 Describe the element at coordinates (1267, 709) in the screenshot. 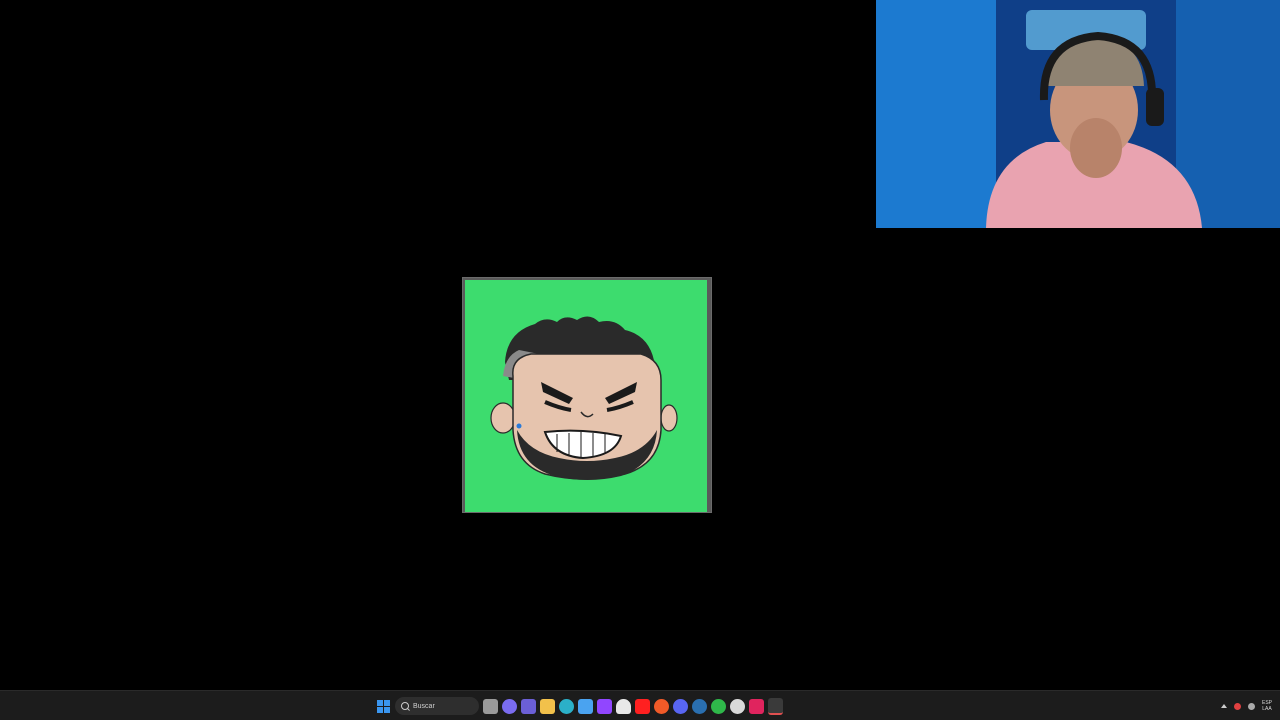

I see `language-line2: LAA` at that location.